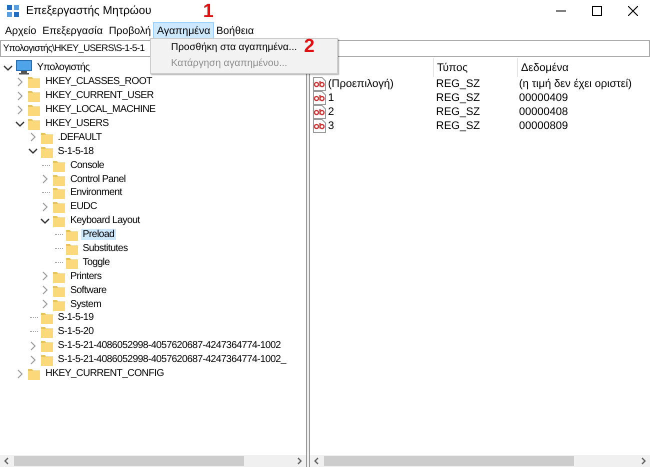  I want to click on table-cell: 3, so click(331, 126).